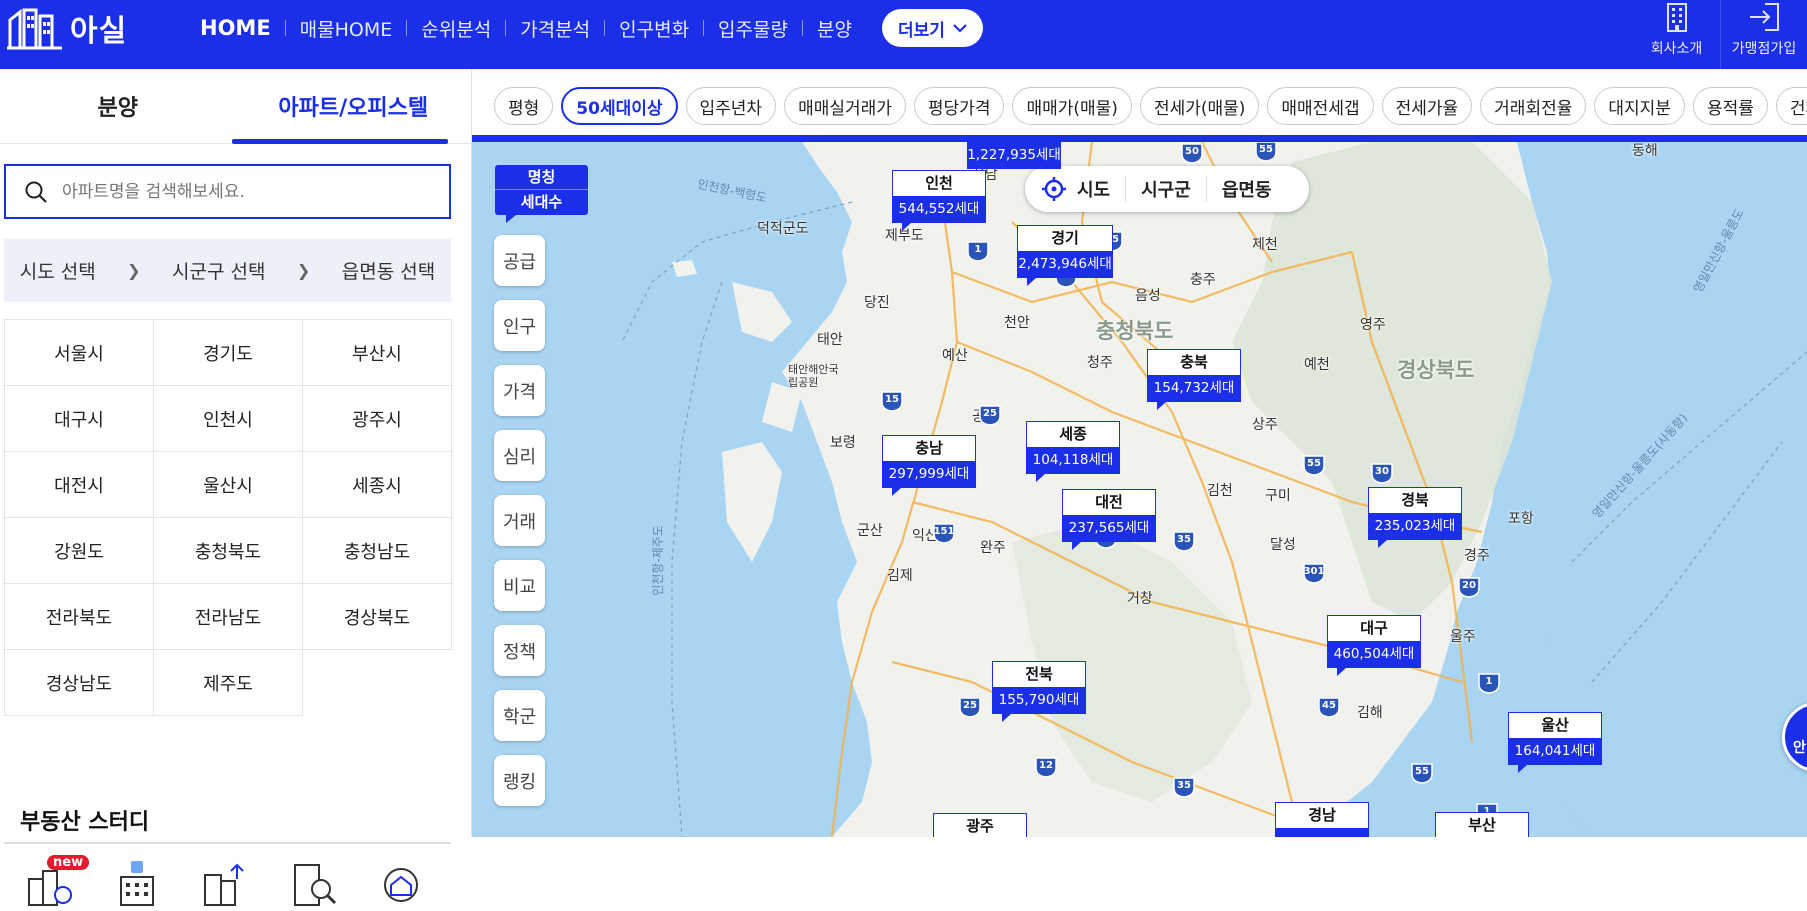  I want to click on level-district-button: 시구군, so click(1165, 189).